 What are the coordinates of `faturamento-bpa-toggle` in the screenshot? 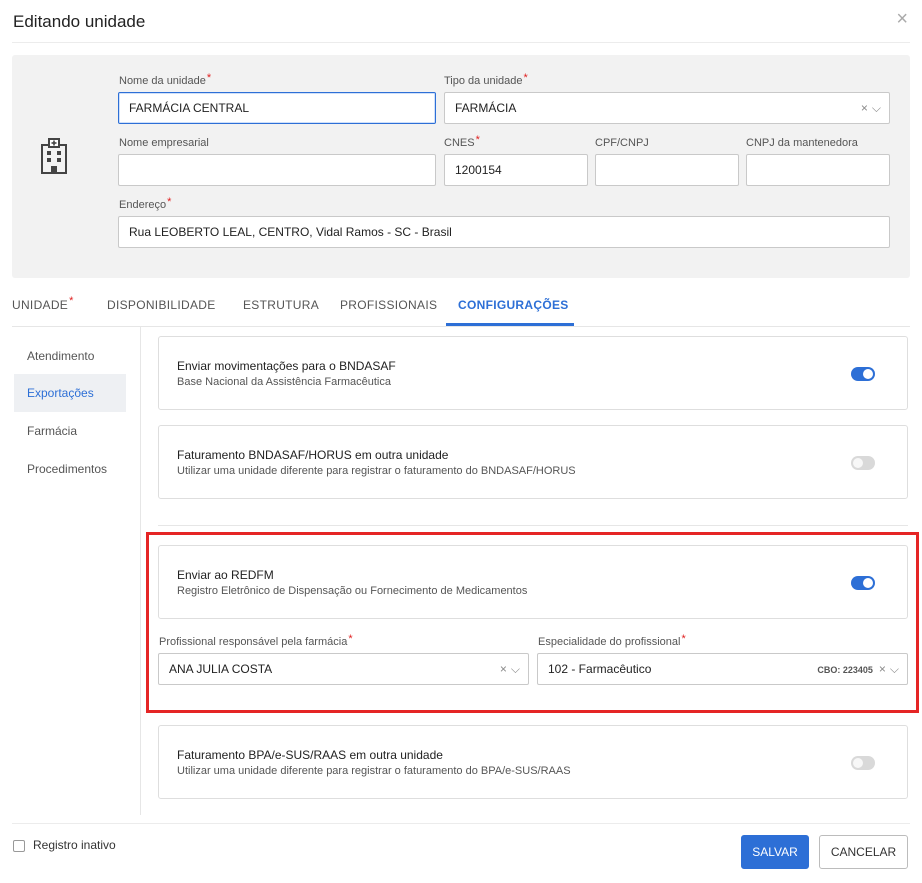 It's located at (863, 763).